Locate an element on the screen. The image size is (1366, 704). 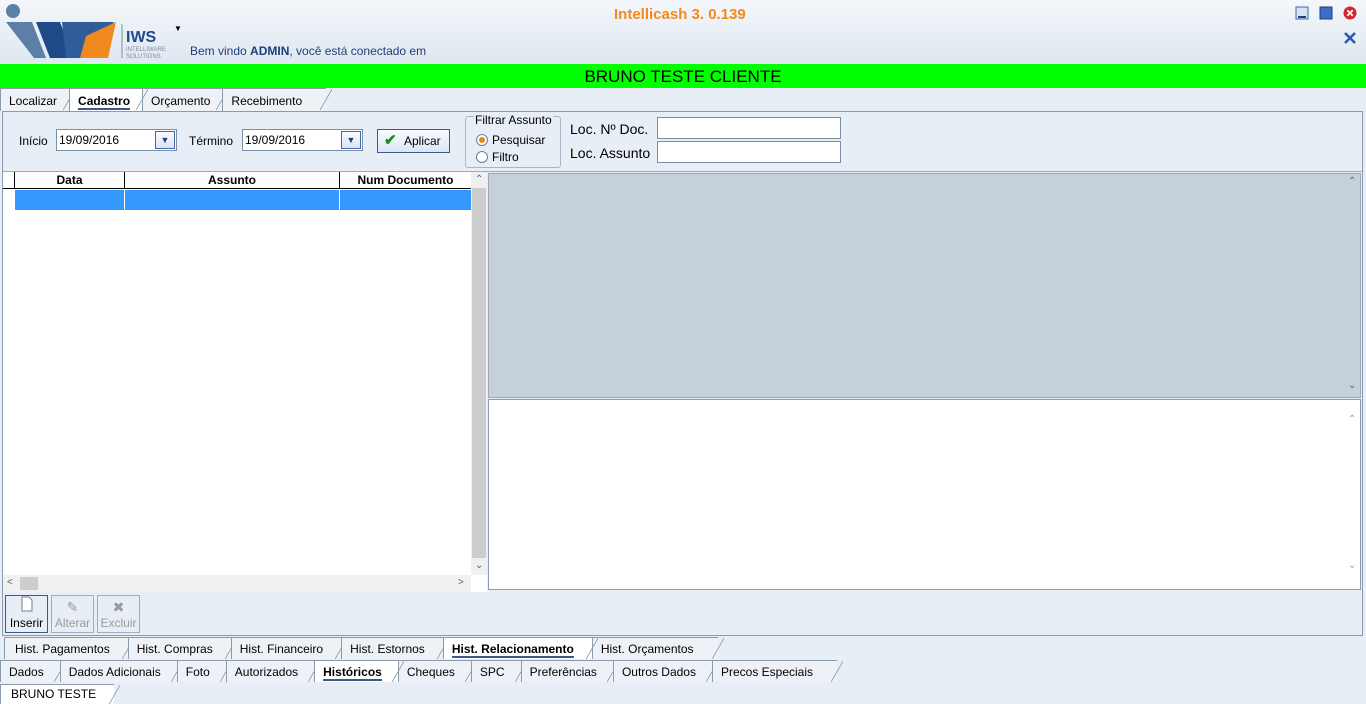
tab-orcamento: Orçamento is located at coordinates (185, 99).